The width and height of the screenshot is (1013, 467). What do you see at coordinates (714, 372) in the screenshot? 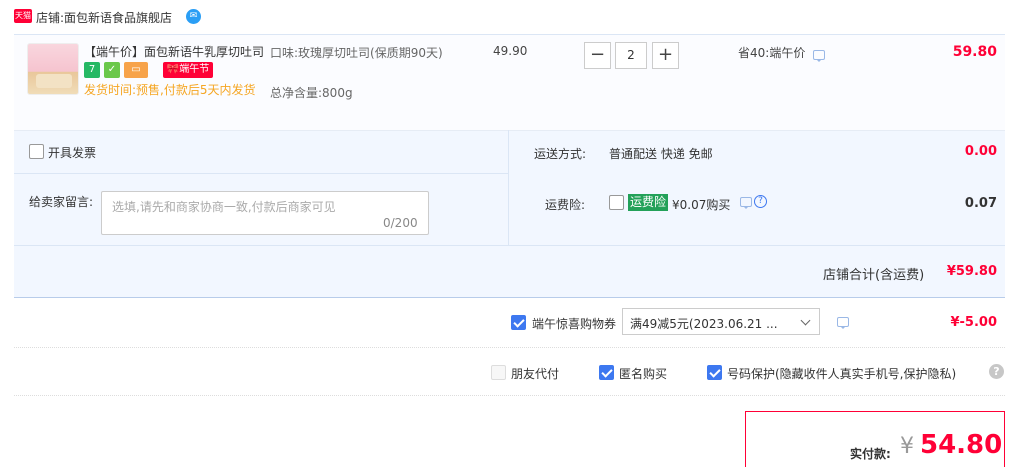
I see `number-protection-checkbox` at bounding box center [714, 372].